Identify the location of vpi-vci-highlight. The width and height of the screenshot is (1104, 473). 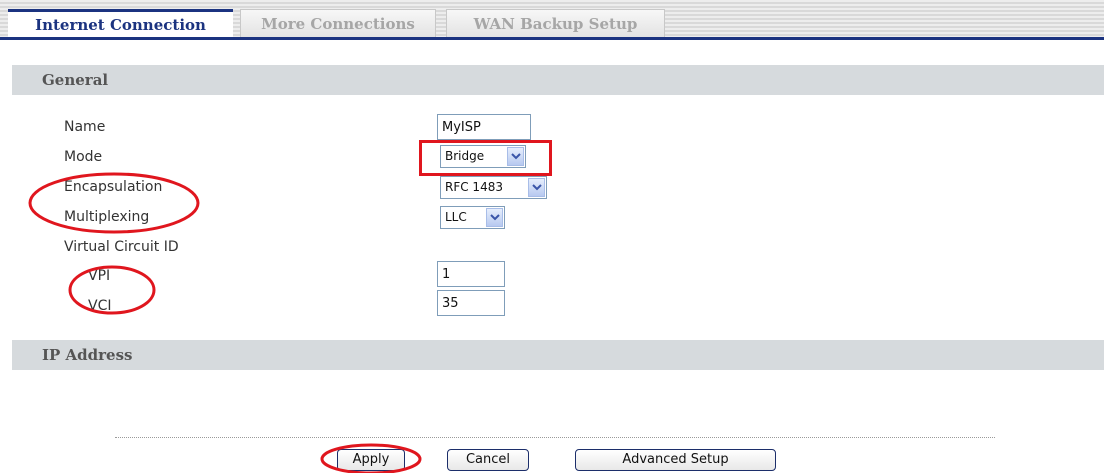
(112, 290).